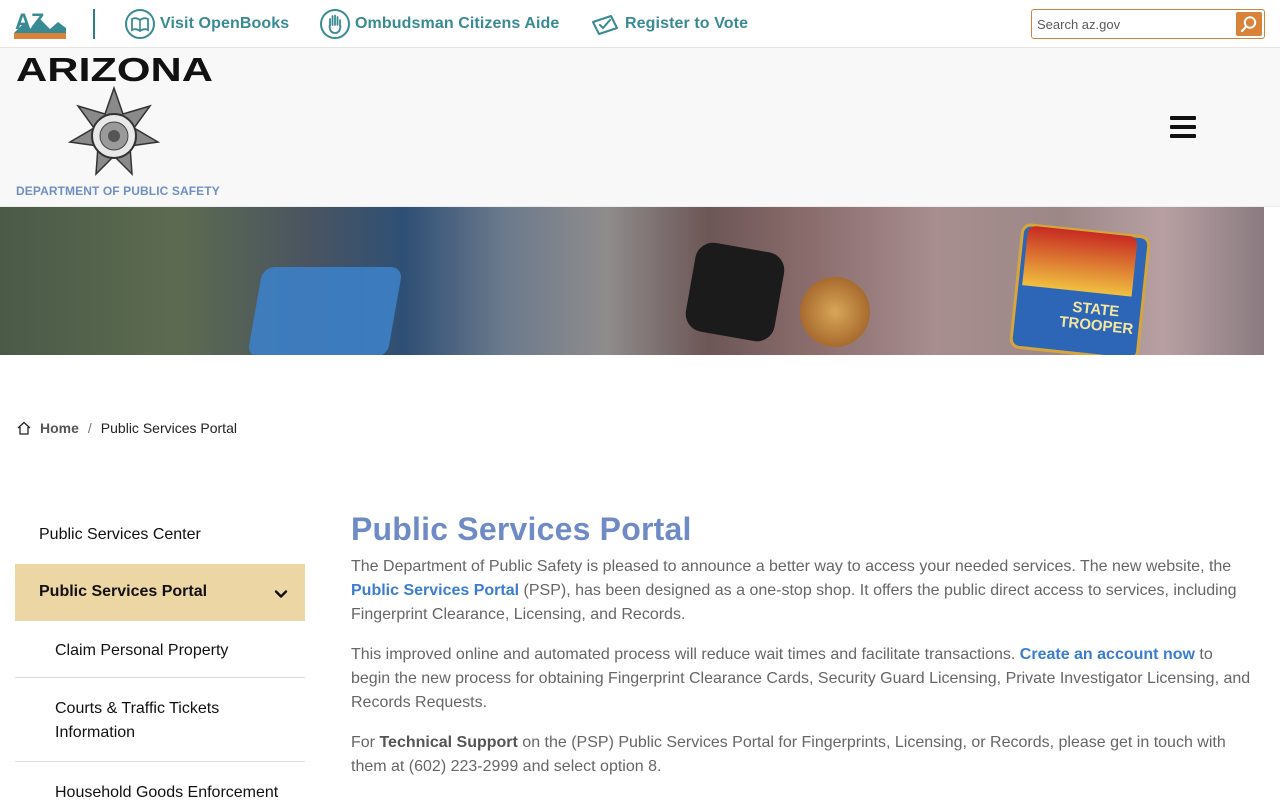 The width and height of the screenshot is (1280, 800). What do you see at coordinates (735, 292) in the screenshot?
I see `hero-decor-radio` at bounding box center [735, 292].